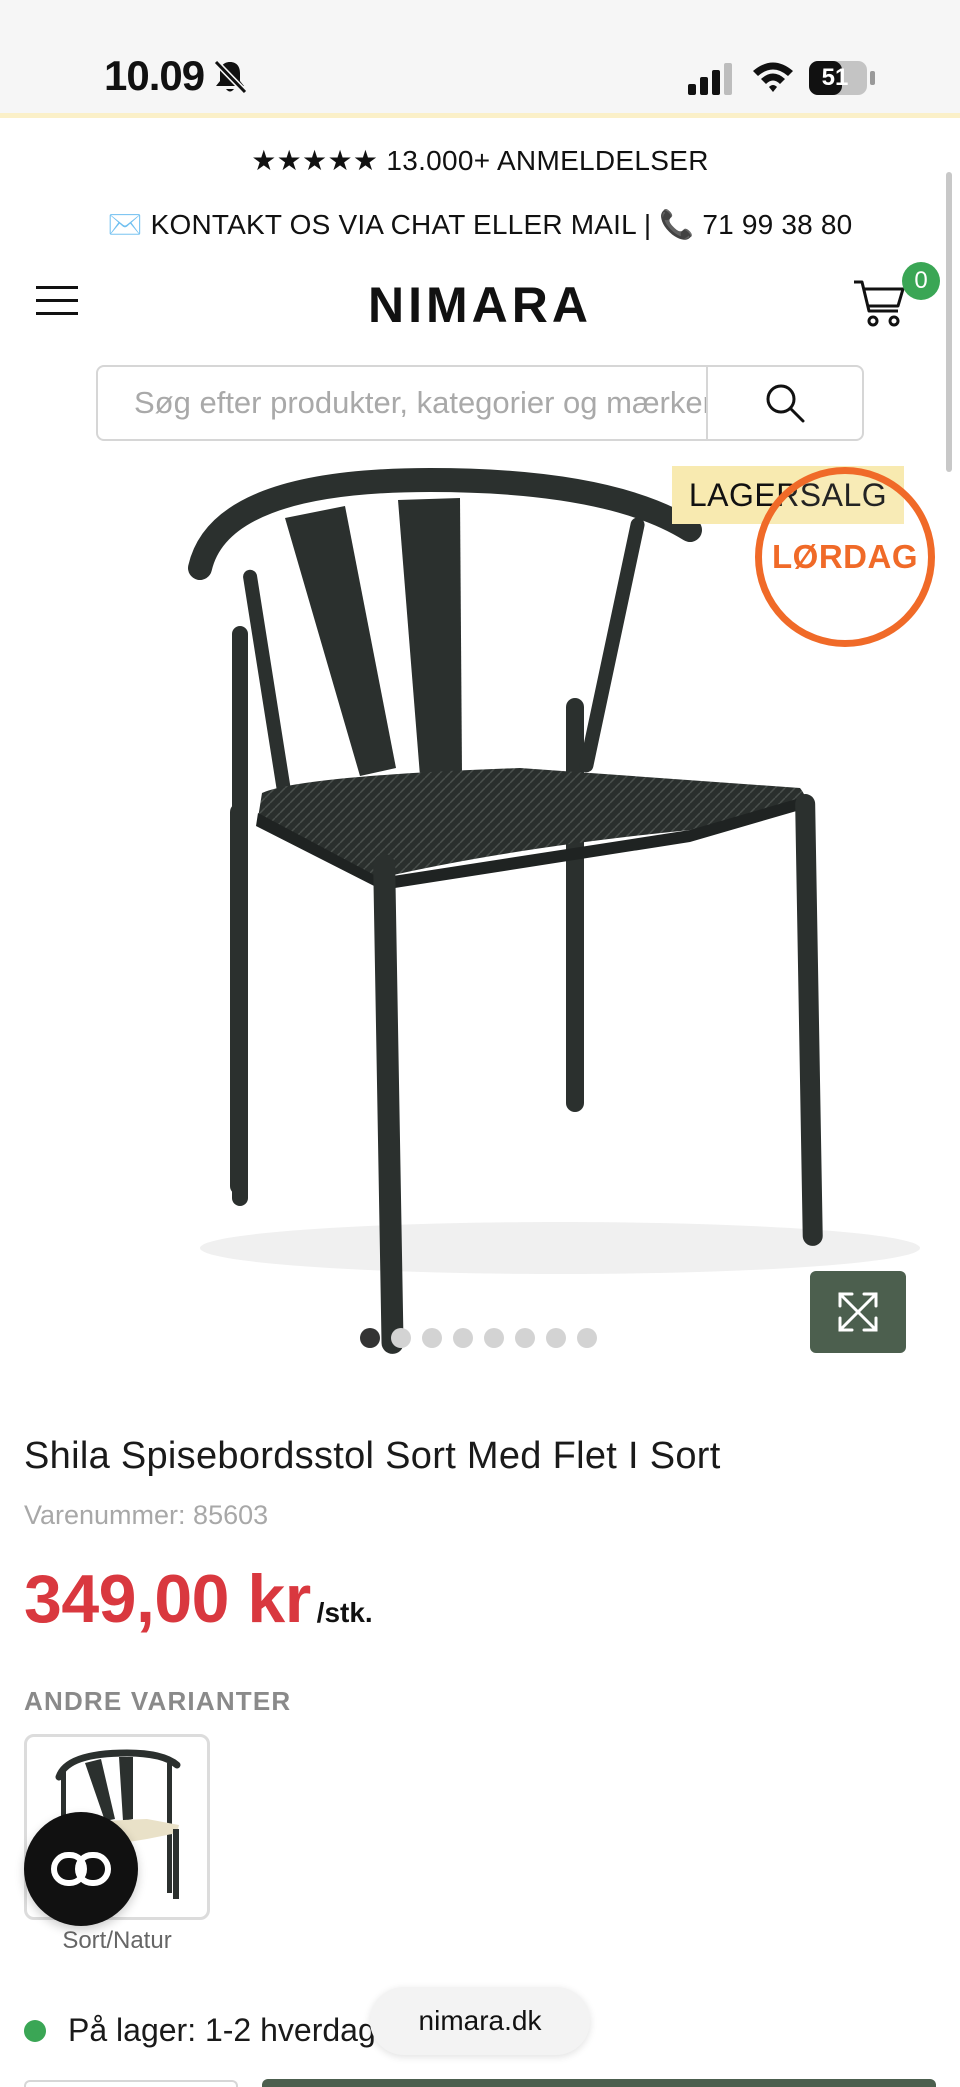 This screenshot has width=960, height=2087. I want to click on search-bar, so click(480, 403).